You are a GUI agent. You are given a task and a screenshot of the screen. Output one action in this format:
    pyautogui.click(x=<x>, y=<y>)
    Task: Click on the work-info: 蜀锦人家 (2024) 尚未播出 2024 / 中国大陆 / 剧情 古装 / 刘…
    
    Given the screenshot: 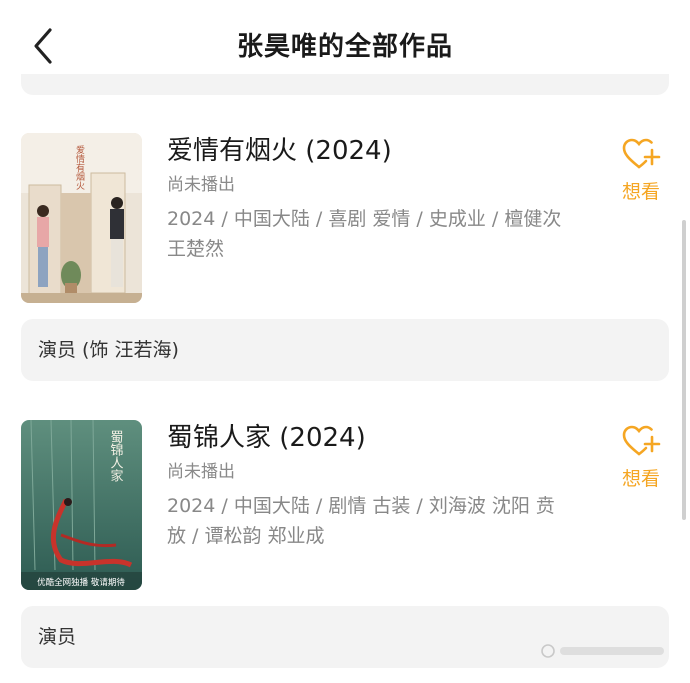 What is the action you would take?
    pyautogui.click(x=377, y=485)
    